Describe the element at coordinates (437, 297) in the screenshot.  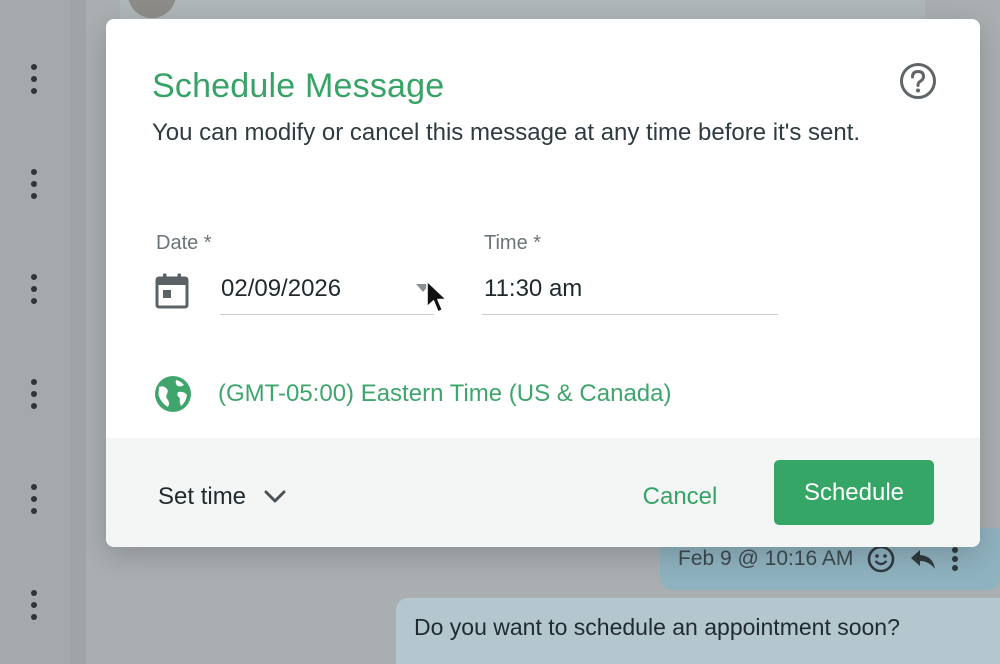
I see `mouse-pointer-icon` at that location.